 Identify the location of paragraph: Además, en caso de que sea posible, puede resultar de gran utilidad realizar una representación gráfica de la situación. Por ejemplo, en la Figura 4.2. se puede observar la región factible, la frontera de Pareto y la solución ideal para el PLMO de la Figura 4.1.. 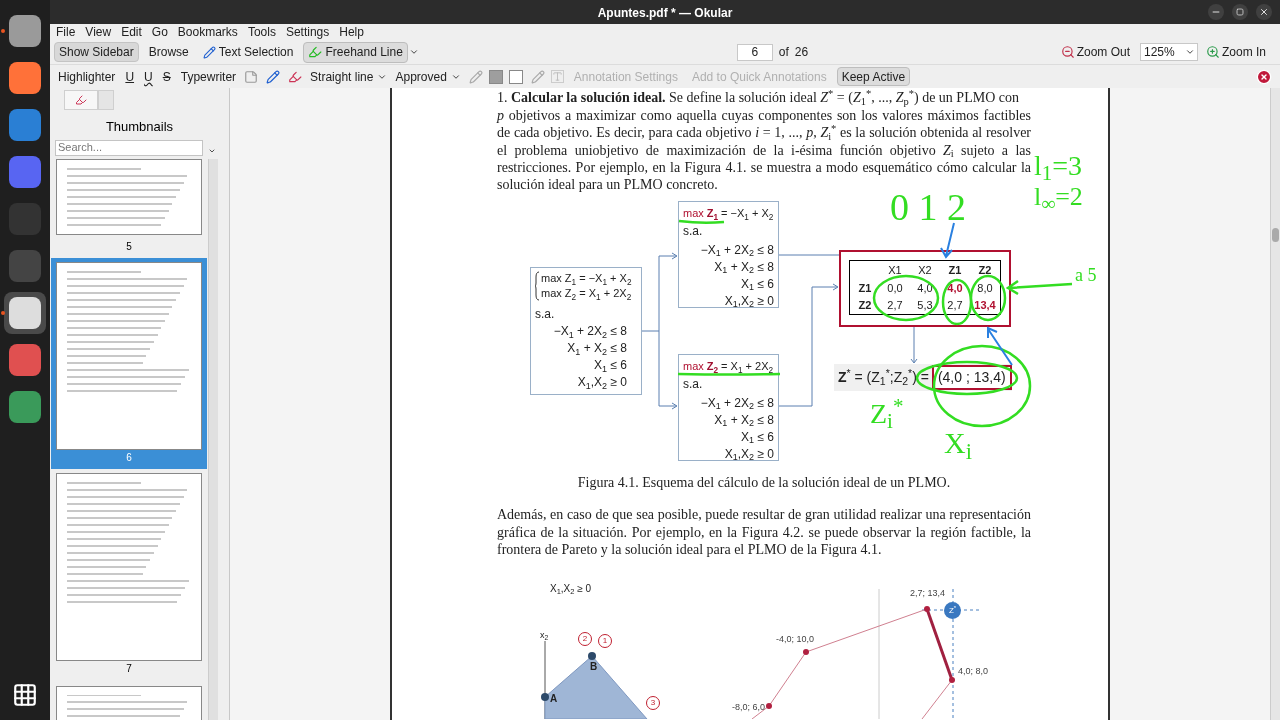
(764, 532).